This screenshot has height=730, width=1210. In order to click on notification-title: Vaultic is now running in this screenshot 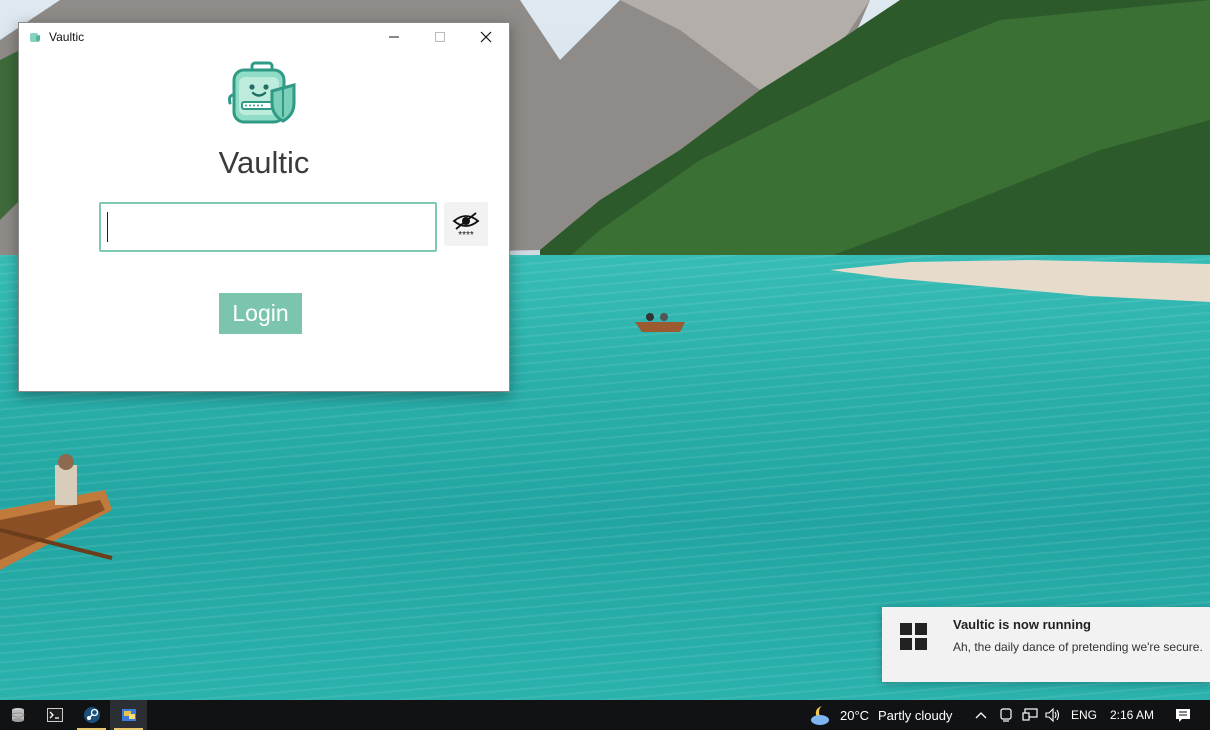, I will do `click(1022, 624)`.